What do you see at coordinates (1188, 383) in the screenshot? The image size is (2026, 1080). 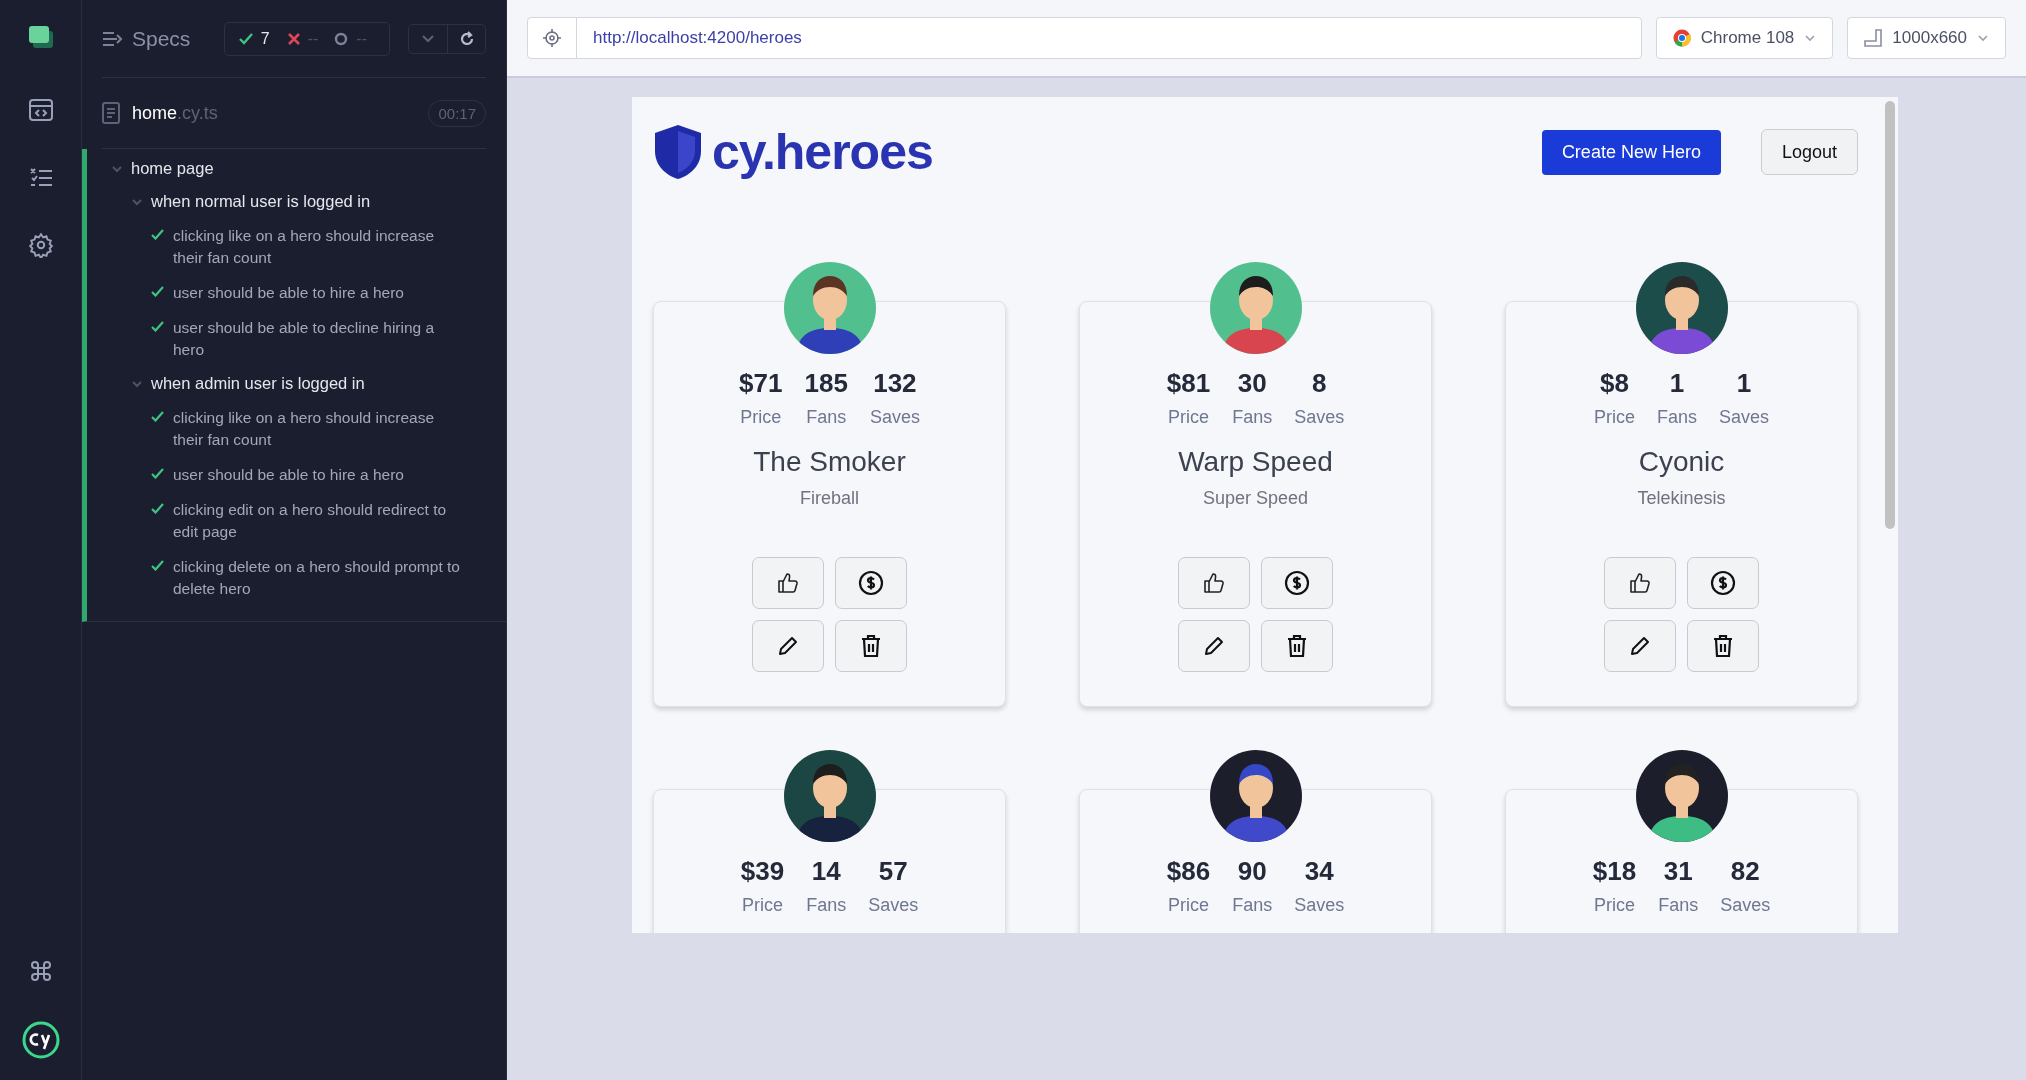 I see `stat-value: $81` at bounding box center [1188, 383].